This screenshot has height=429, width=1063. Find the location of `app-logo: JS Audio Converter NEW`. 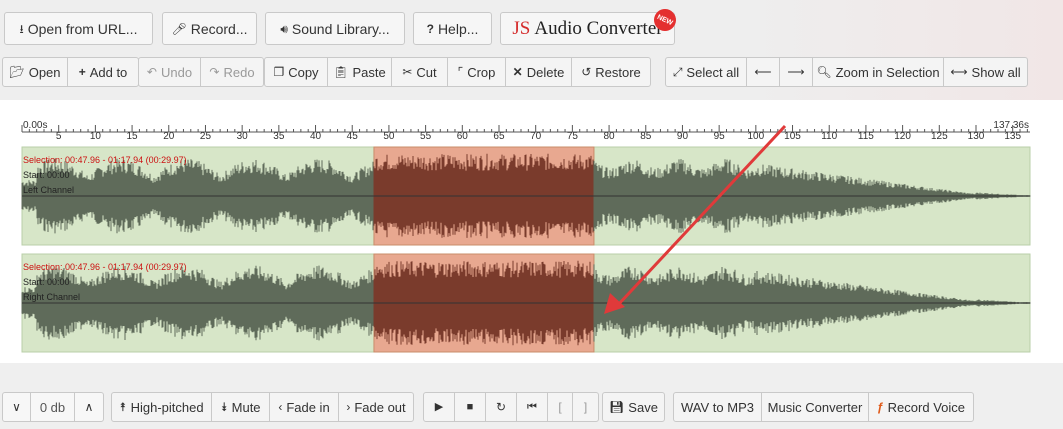

app-logo: JS Audio Converter NEW is located at coordinates (590, 25).